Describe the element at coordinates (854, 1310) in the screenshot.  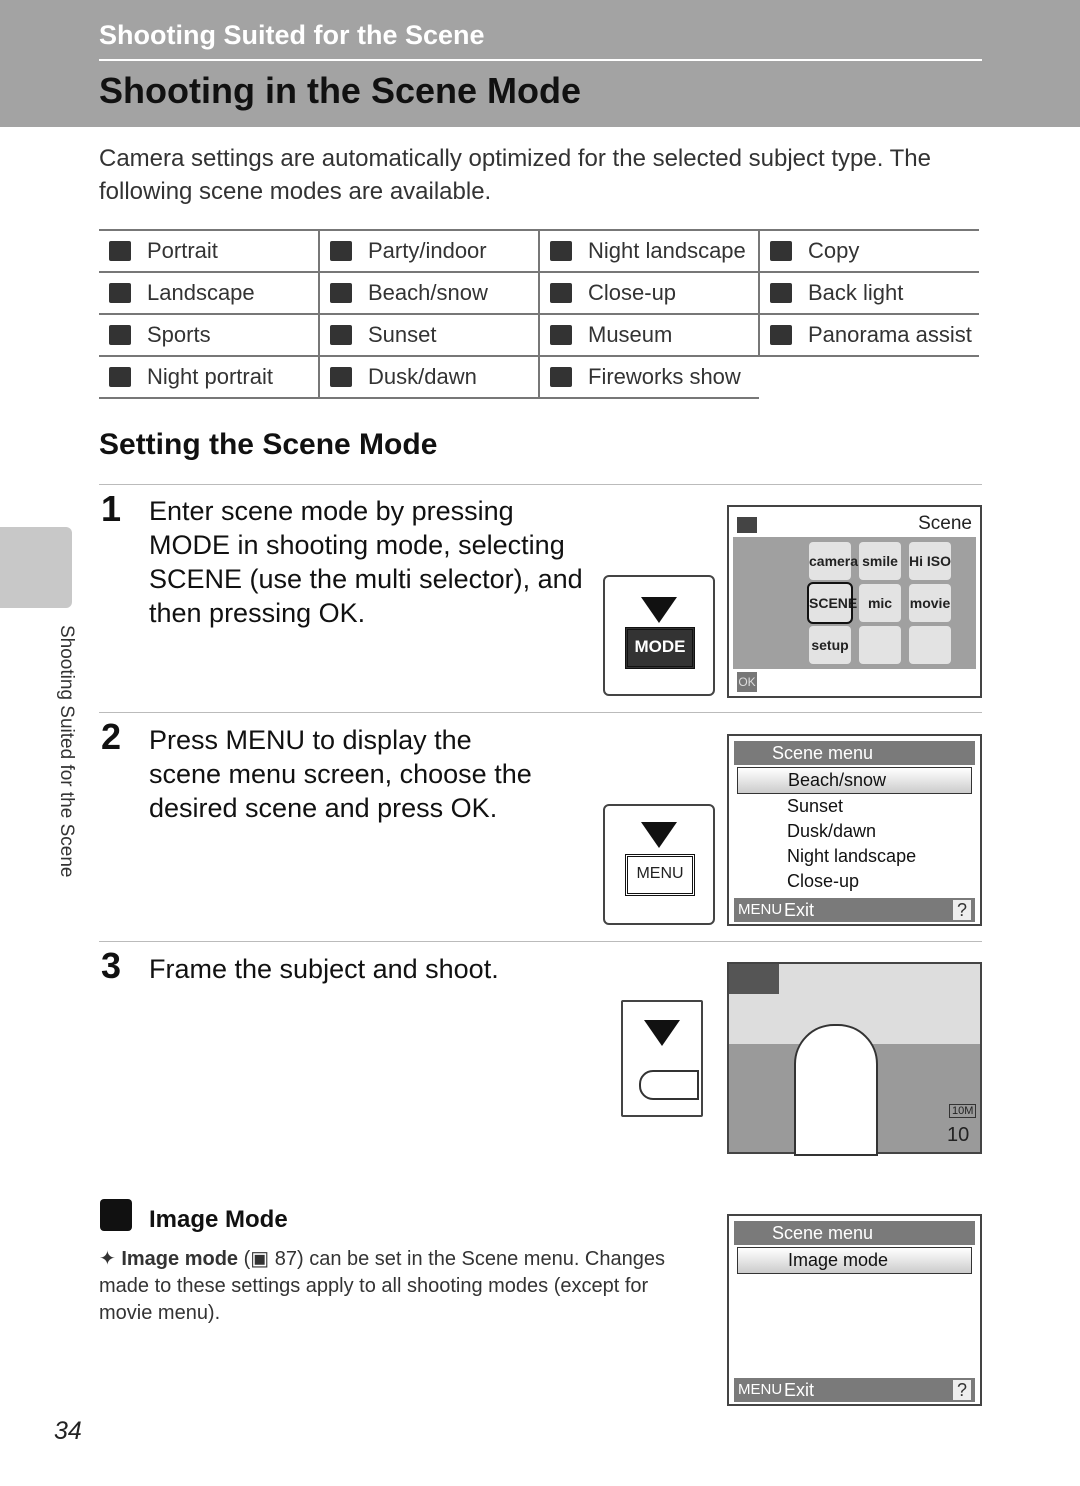
I see `image-mode-screen: Scene menu Image mode Exit MENU?` at that location.